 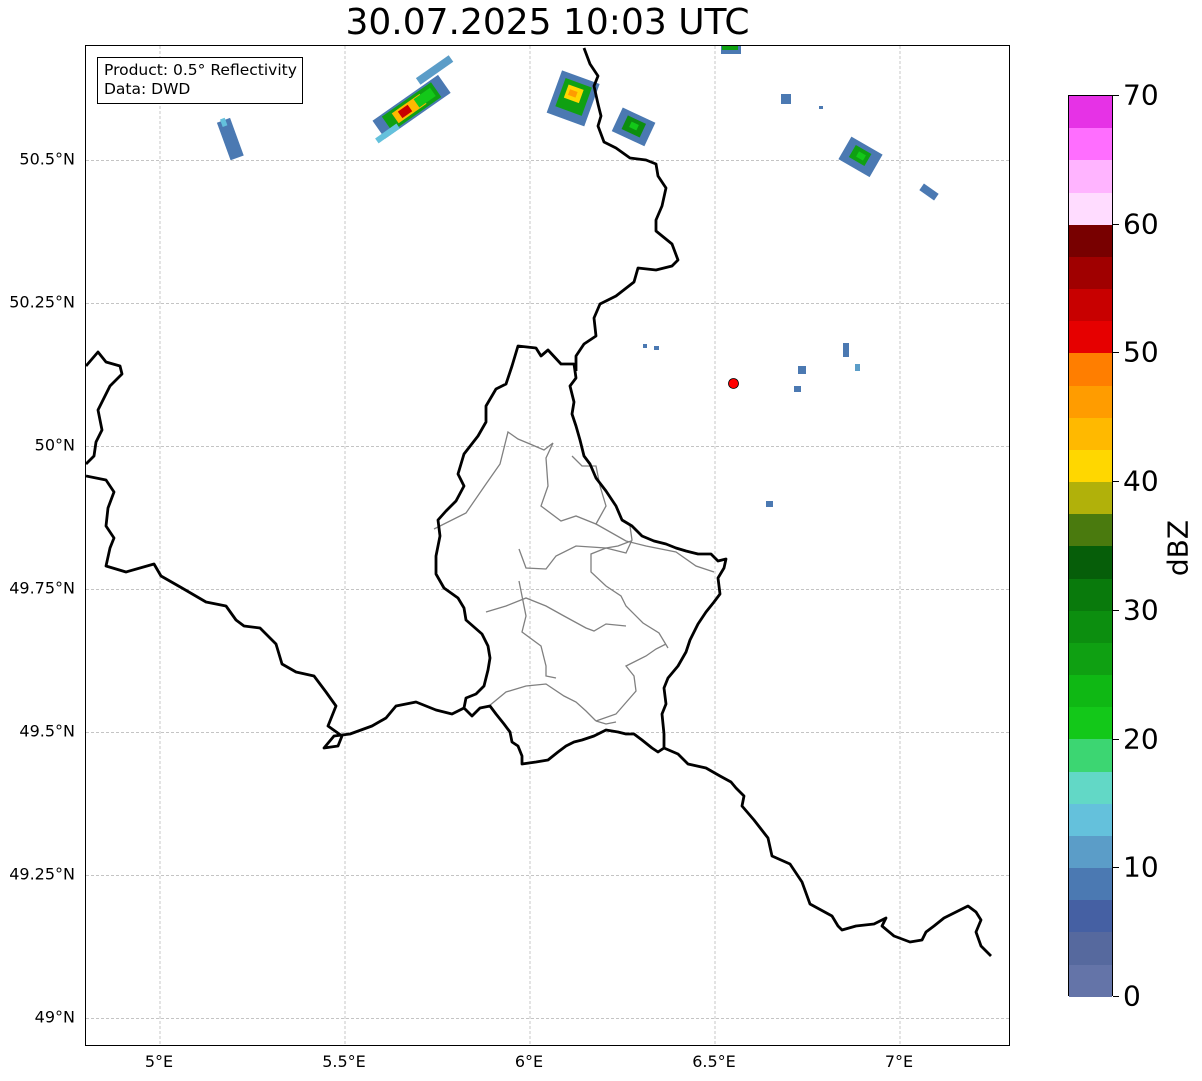 What do you see at coordinates (714, 1061) in the screenshot?
I see `longitude-tick-label: 6.5°E` at bounding box center [714, 1061].